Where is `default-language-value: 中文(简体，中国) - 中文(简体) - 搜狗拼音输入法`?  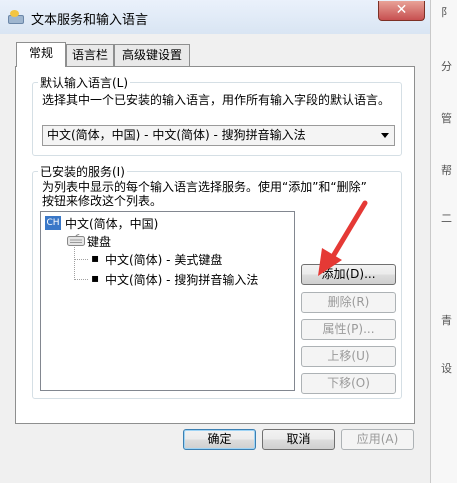 default-language-value: 中文(简体，中国) - 中文(简体) - 搜狗拼音输入法 is located at coordinates (176, 135).